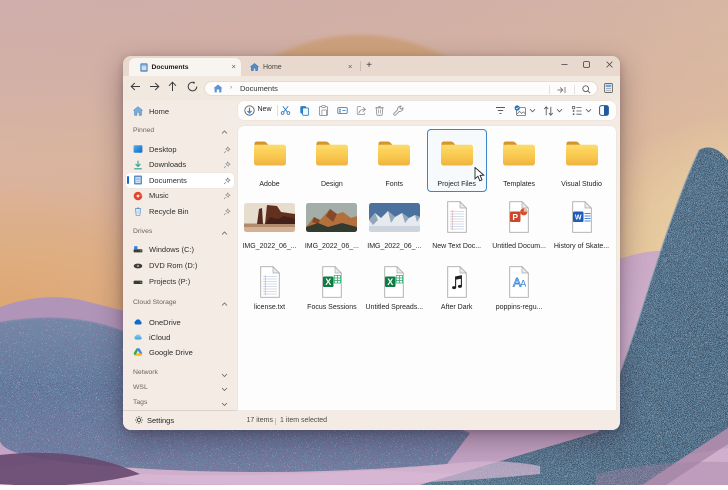  What do you see at coordinates (523, 284) in the screenshot?
I see `svg-text: A` at bounding box center [523, 284].